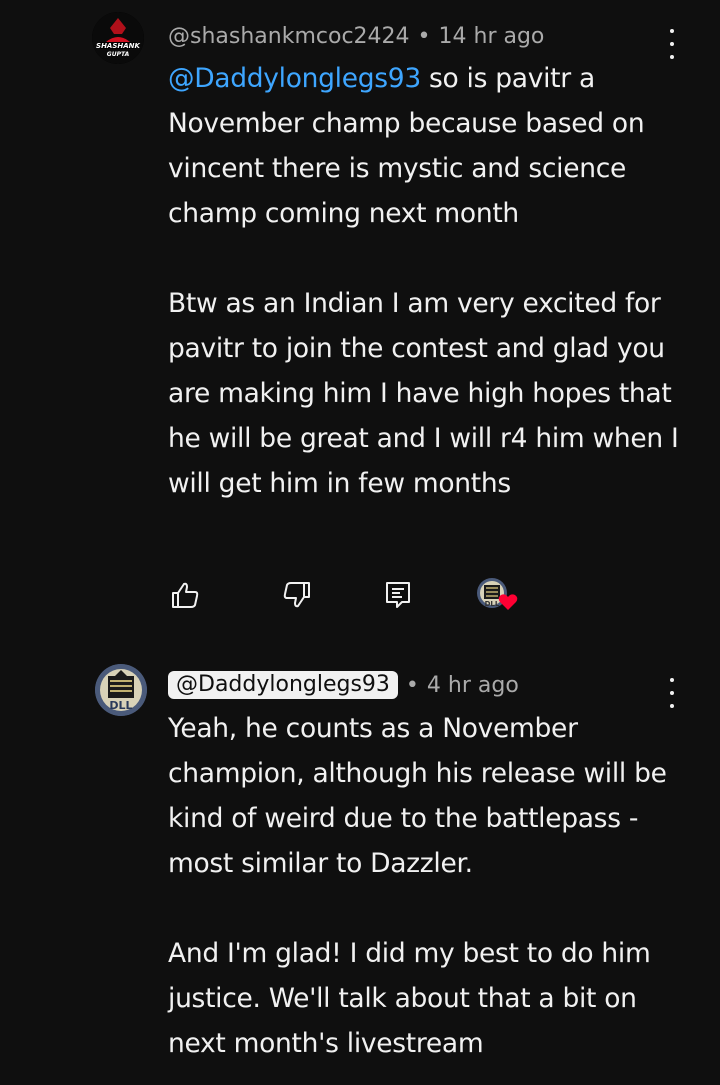 This screenshot has height=1085, width=720. I want to click on thumbs-up-icon, so click(185, 595).